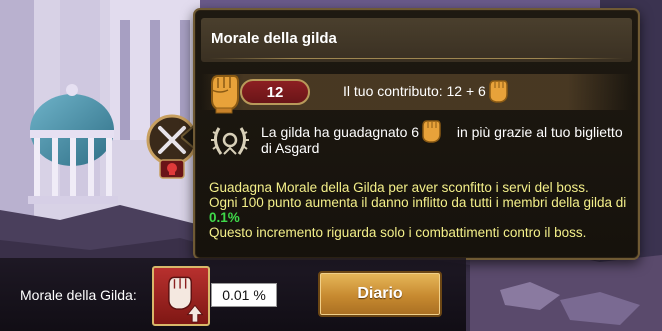  What do you see at coordinates (414, 91) in the screenshot?
I see `contribution-label: Il tuo contributo: 12 + 6` at bounding box center [414, 91].